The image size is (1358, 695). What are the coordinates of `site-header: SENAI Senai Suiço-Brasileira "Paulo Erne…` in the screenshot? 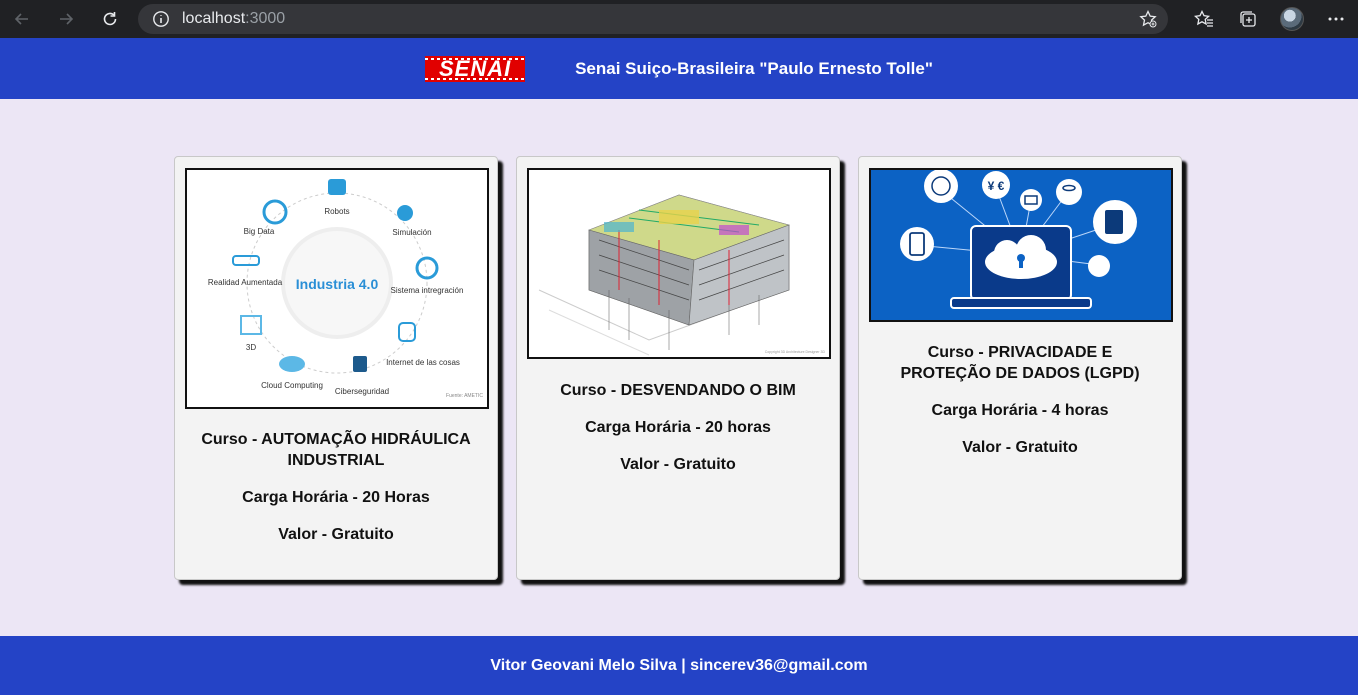 It's located at (679, 68).